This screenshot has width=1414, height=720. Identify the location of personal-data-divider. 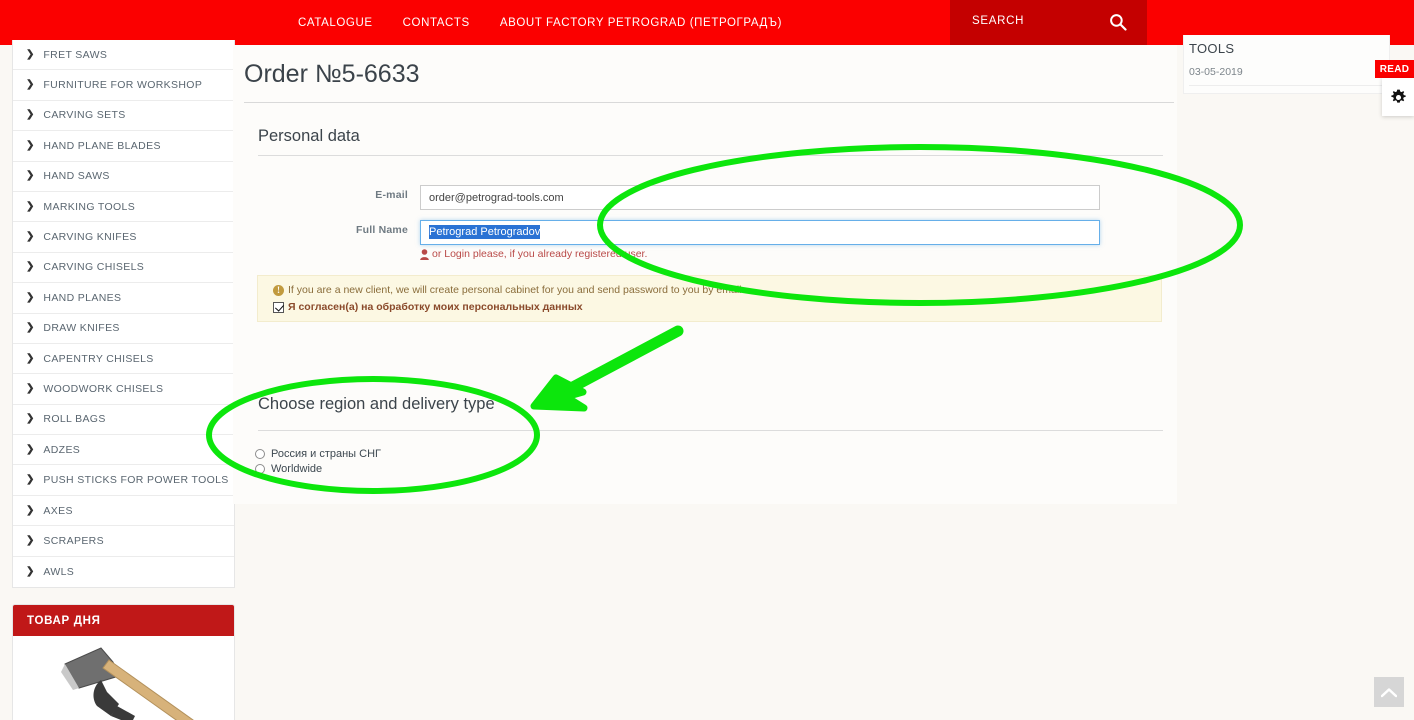
(710, 155).